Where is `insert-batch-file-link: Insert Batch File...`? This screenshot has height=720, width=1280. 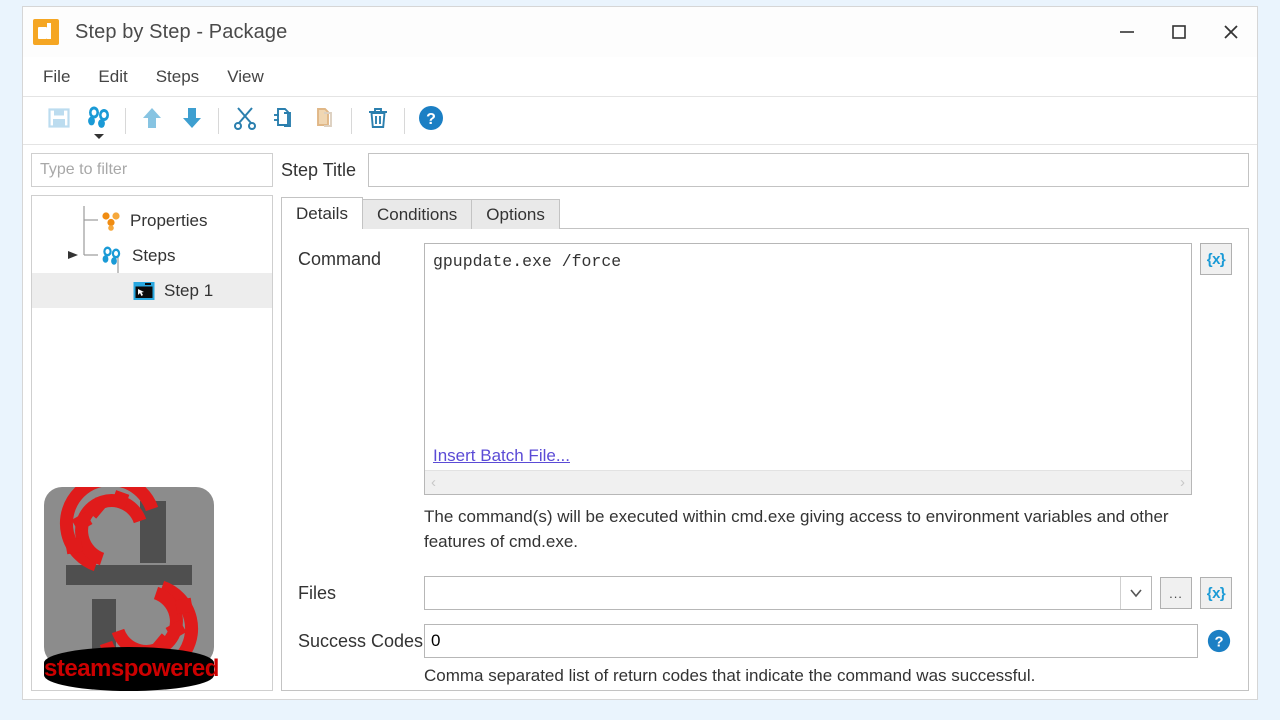 insert-batch-file-link: Insert Batch File... is located at coordinates (501, 458).